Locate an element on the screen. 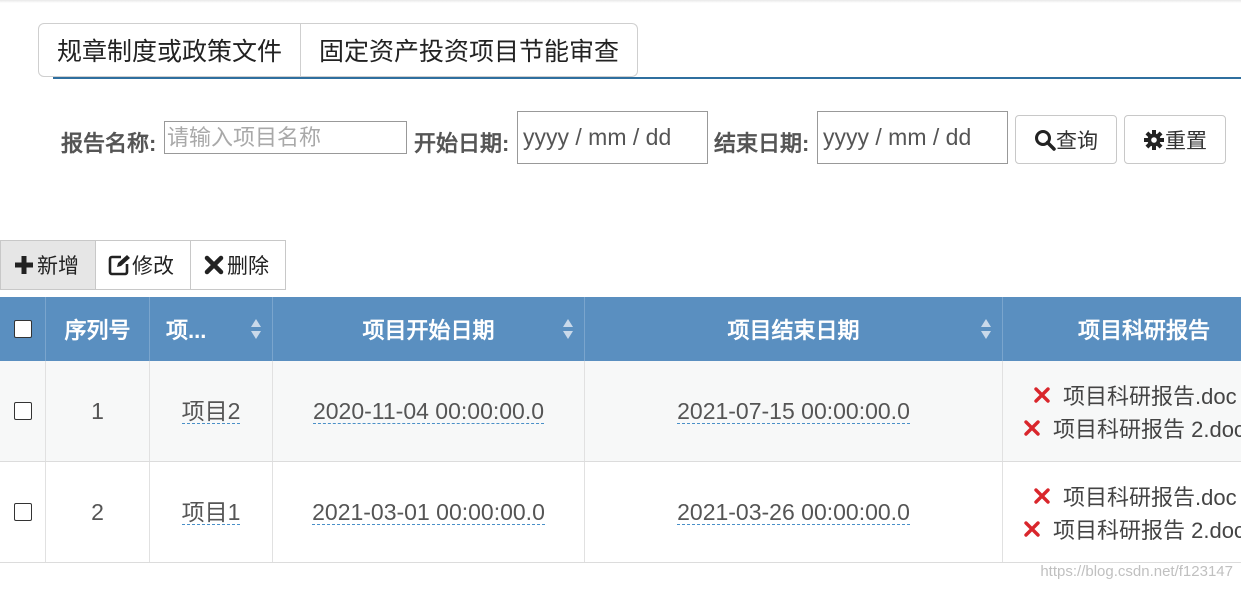 The width and height of the screenshot is (1241, 590). end-date-input: yyyy / mm / dd is located at coordinates (912, 137).